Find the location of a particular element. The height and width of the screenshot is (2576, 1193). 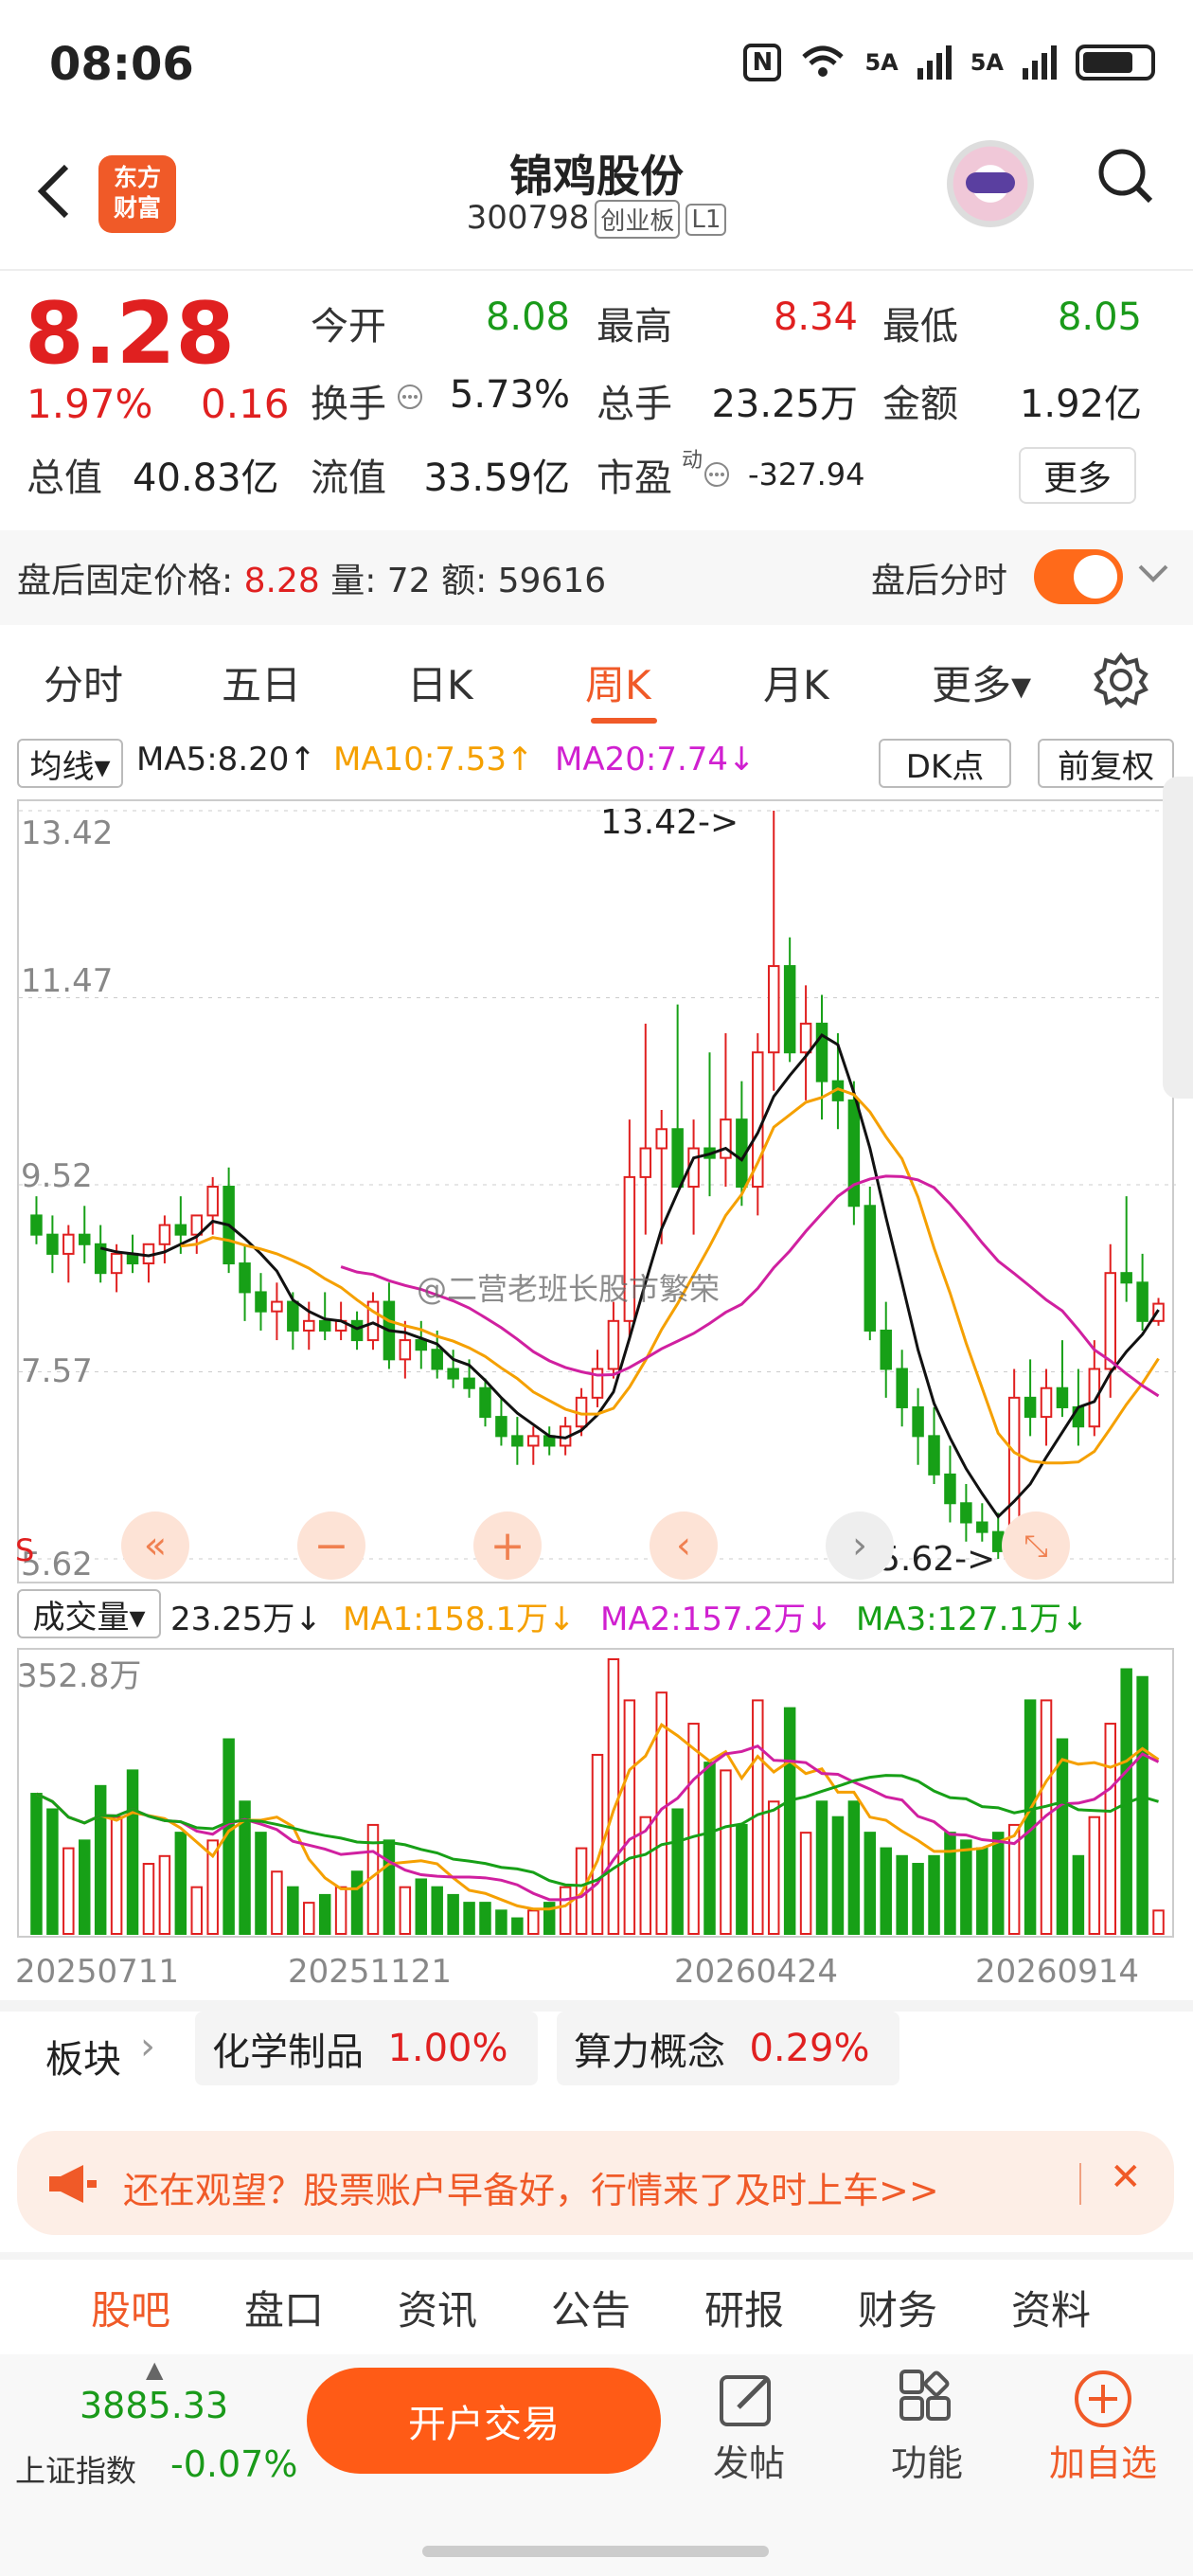

chevron-down-icon is located at coordinates (1153, 574).